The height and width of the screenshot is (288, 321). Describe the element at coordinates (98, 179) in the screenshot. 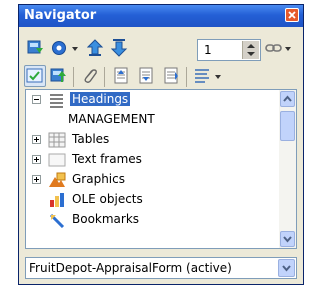

I see `tree-item-label: Graphics` at that location.